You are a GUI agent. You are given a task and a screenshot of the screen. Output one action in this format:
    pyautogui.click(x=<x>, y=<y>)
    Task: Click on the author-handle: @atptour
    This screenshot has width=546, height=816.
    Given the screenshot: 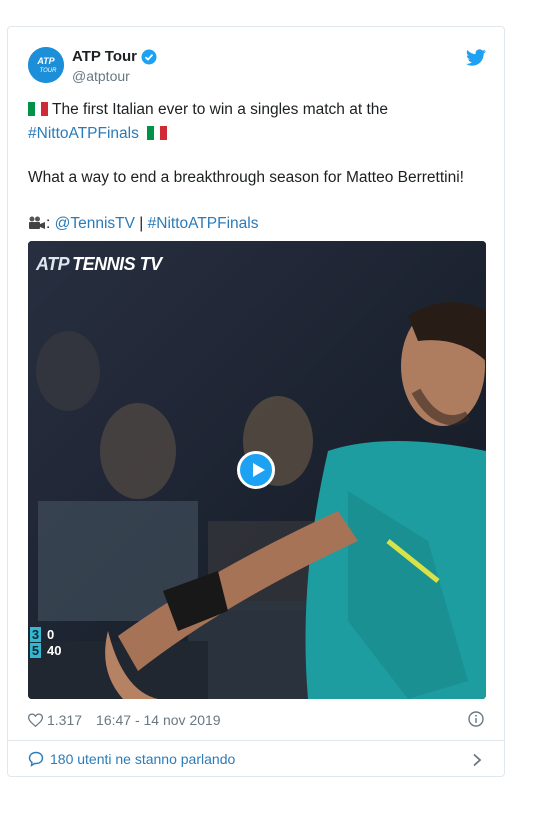 What is the action you would take?
    pyautogui.click(x=101, y=76)
    